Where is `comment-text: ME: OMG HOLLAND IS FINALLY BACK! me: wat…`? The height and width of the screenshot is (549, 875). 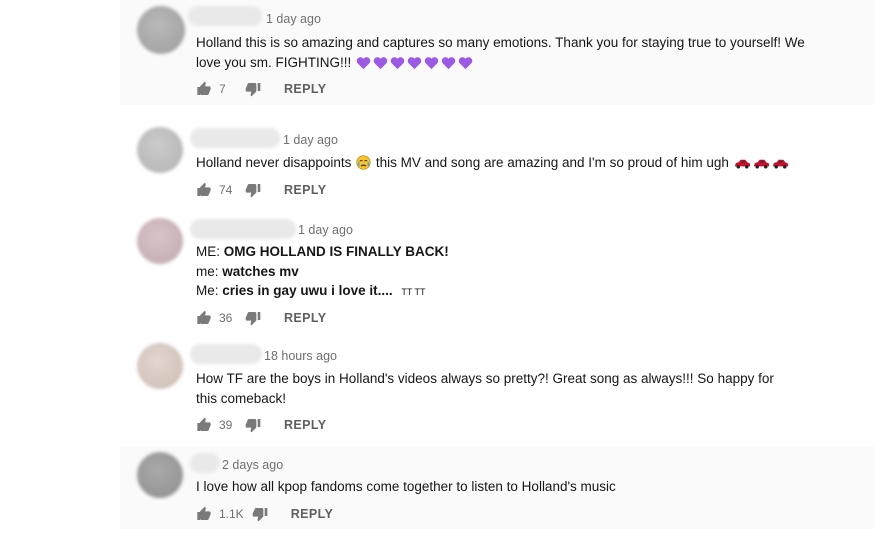 comment-text: ME: OMG HOLLAND IS FINALLY BACK! me: wat… is located at coordinates (501, 272).